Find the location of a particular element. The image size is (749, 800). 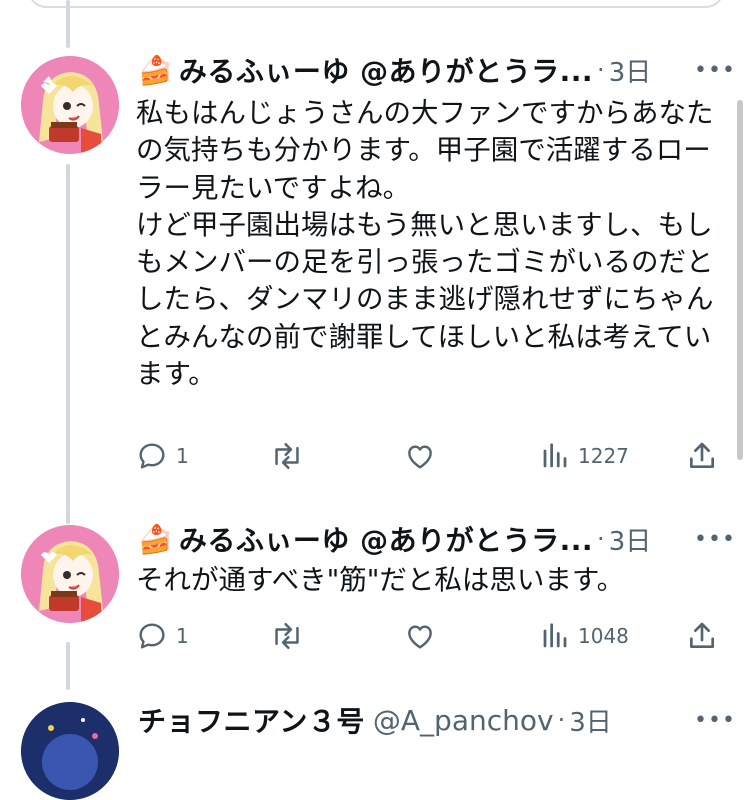

author-handle: @A_panchov is located at coordinates (463, 720).